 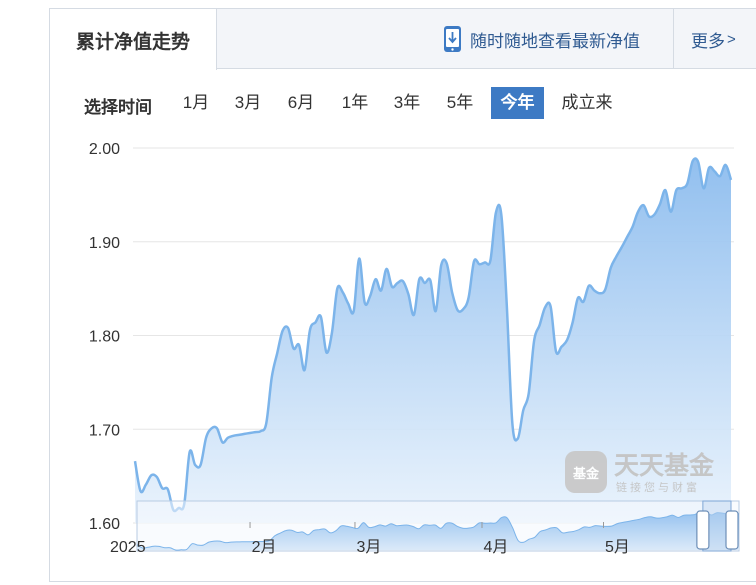 I want to click on y-tick-label: 1.80, so click(x=104, y=337).